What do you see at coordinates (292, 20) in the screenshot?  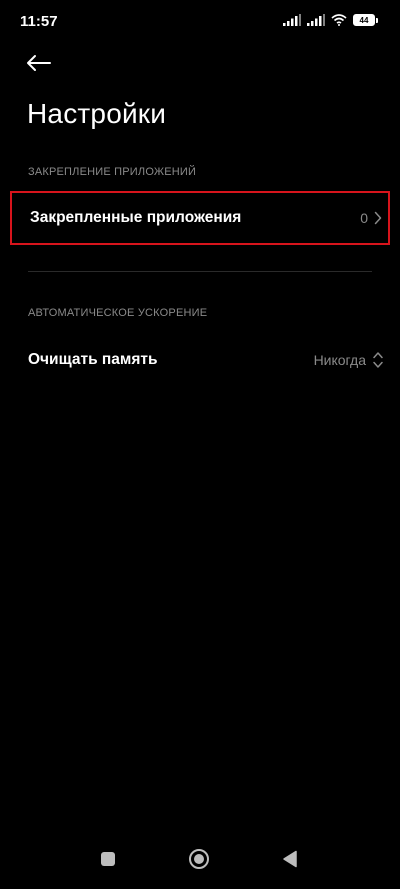 I see `signal-icon` at bounding box center [292, 20].